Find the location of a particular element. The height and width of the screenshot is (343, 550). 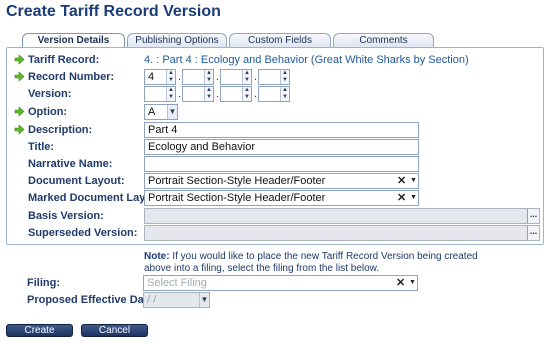

version-row: Version: ▲ ▼ . ▲ ▼ . ▲ ▼ . ▲ ▼ is located at coordinates (275, 94).